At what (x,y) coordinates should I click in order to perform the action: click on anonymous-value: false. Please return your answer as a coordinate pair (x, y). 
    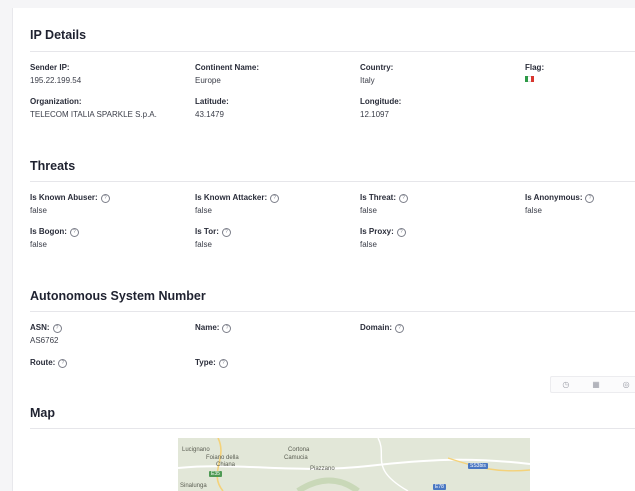
    Looking at the image, I should click on (533, 210).